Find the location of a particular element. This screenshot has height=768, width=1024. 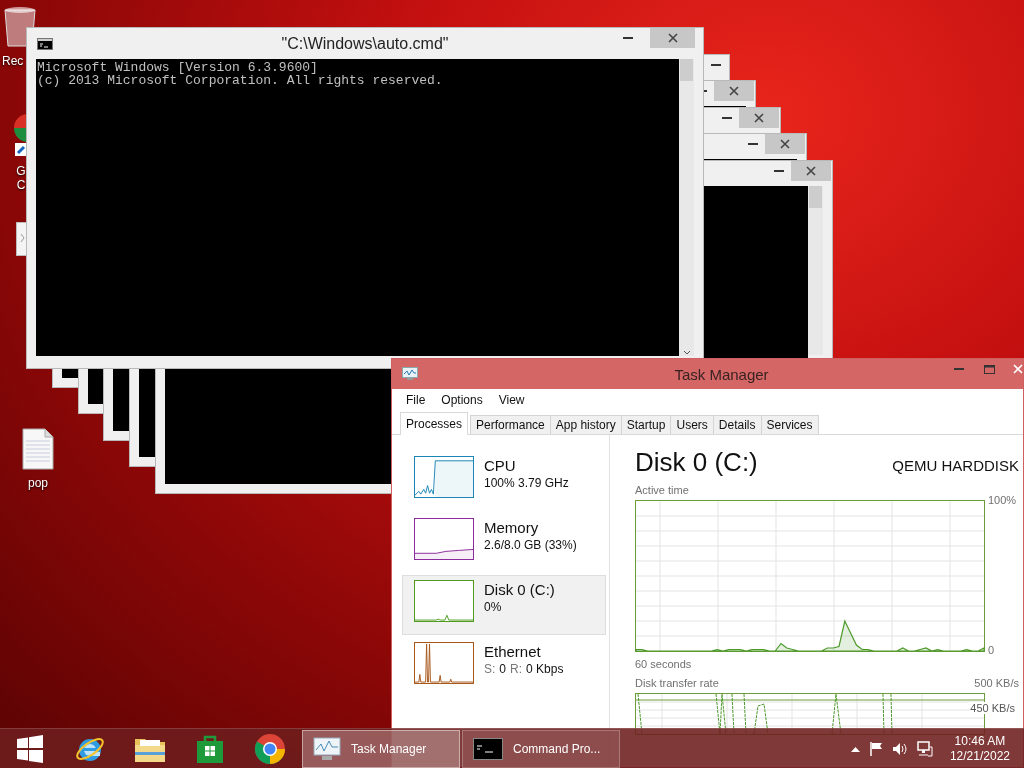

resource-name: Disk 0 (C:) is located at coordinates (519, 589).